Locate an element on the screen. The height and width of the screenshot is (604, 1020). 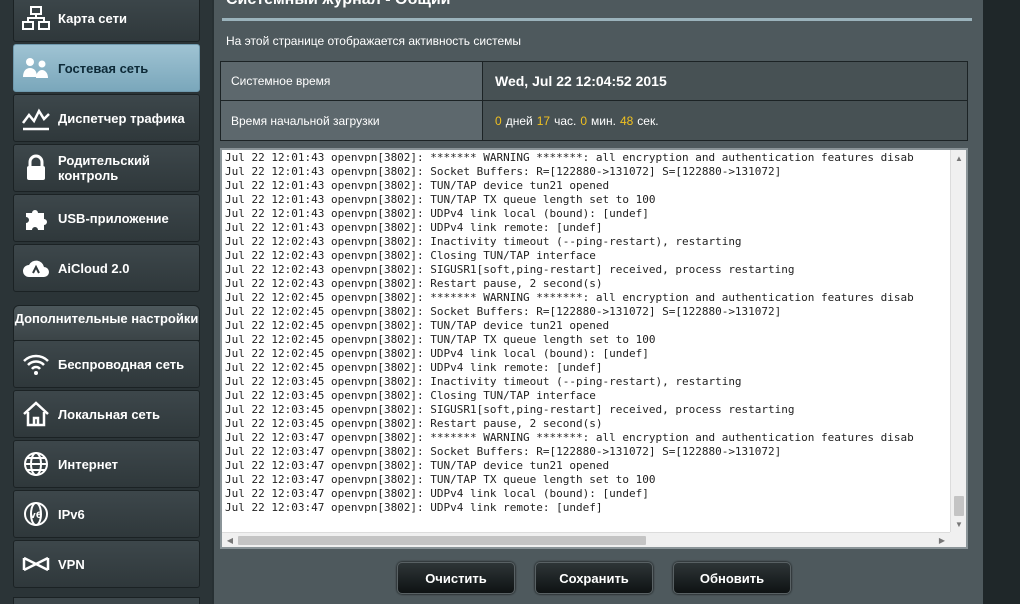
sidebar-item-label: AiCloud 2.0 is located at coordinates (94, 268).